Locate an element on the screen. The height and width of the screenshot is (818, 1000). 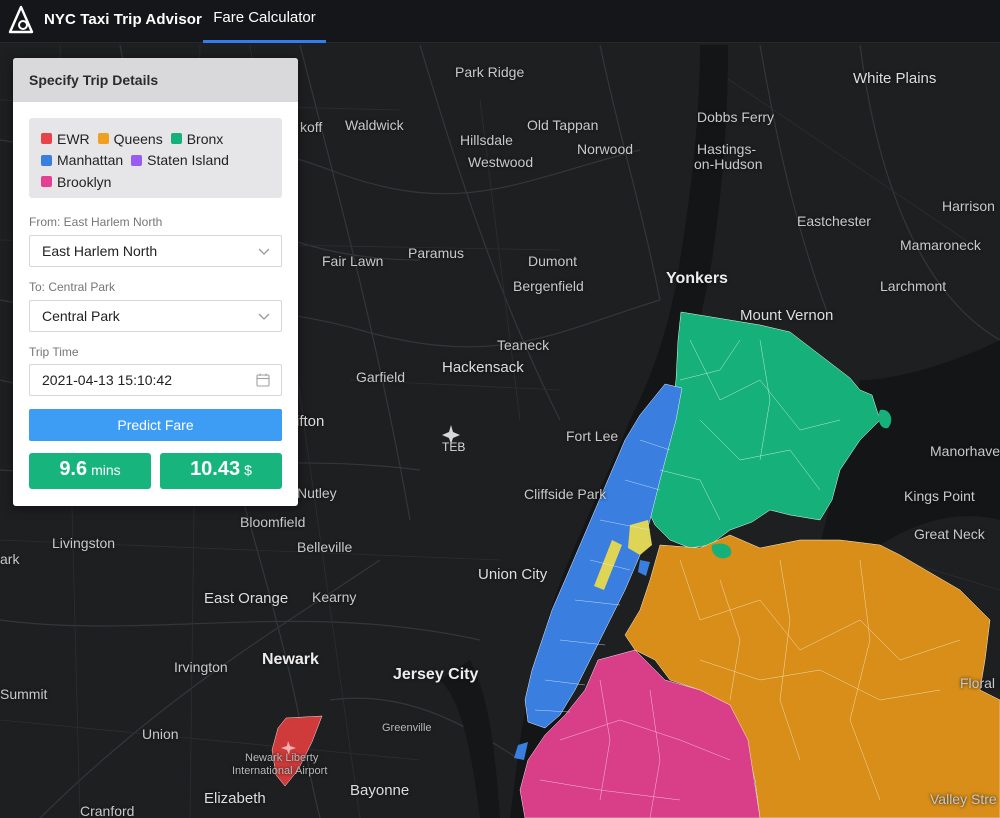
logo-icon is located at coordinates (21, 19).